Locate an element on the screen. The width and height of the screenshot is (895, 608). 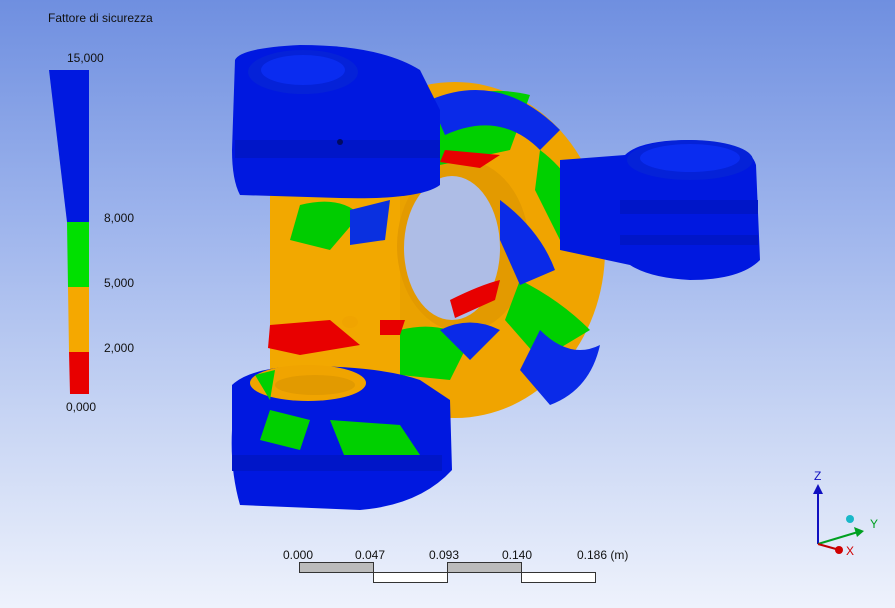
y-axis-icon is located at coordinates (838, 538).